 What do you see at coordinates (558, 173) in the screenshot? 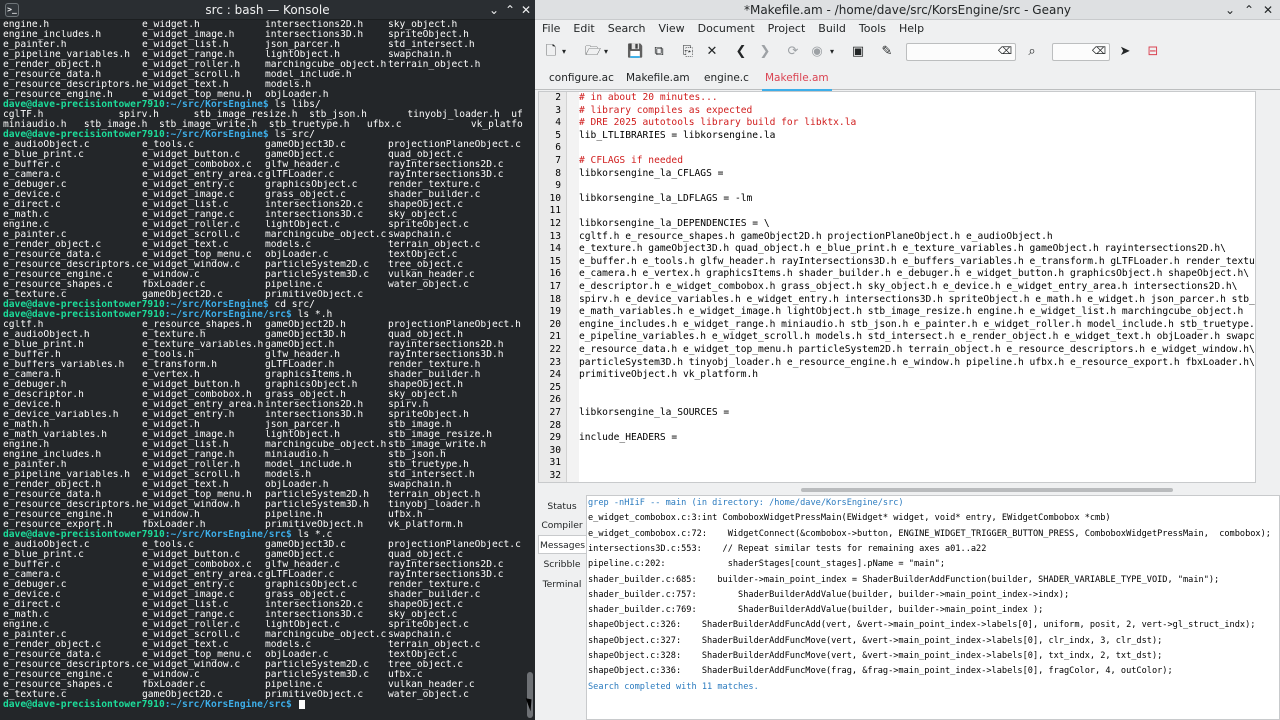
I see `line-number: 8` at bounding box center [558, 173].